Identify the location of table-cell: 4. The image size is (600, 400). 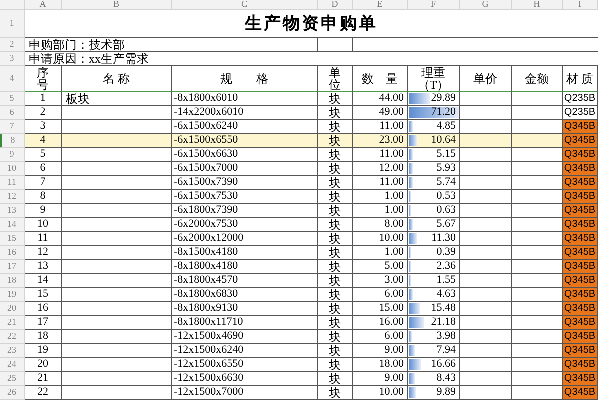
(43, 141).